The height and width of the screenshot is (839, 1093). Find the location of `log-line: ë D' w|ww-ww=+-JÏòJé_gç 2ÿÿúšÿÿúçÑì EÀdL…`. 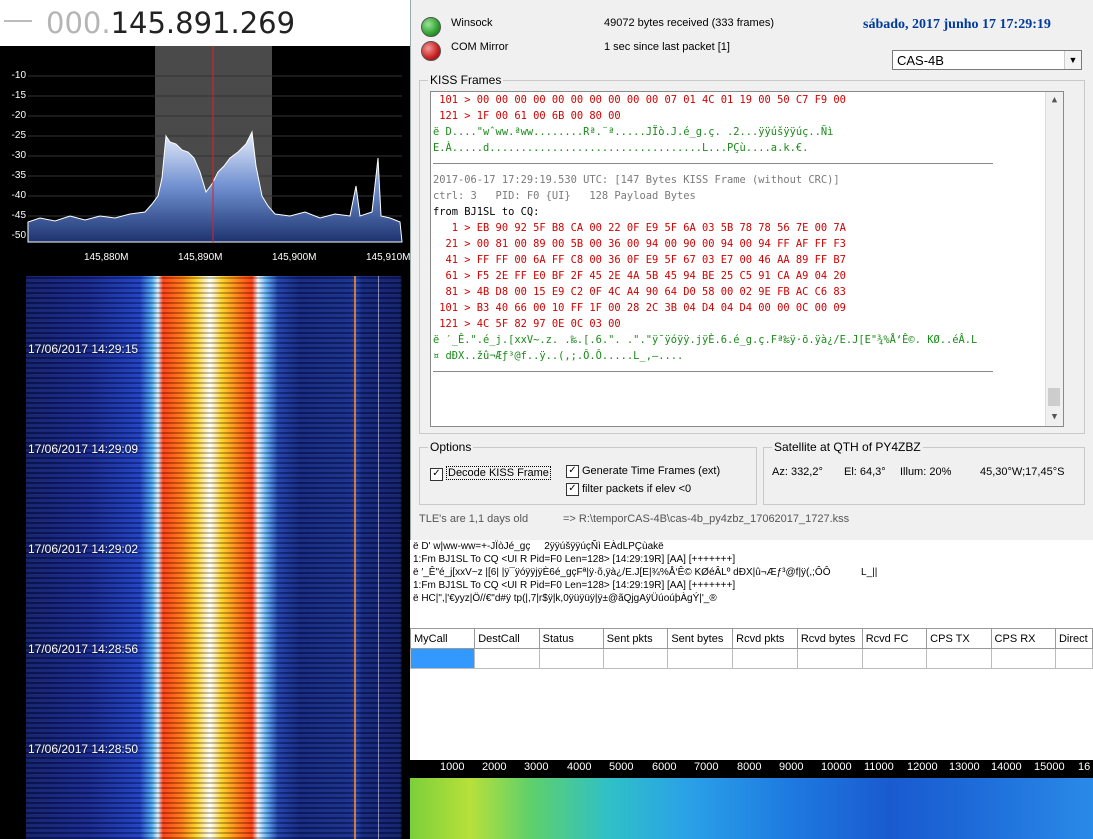

log-line: ë D' w|ww-ww=+-JÏòJé_gç 2ÿÿúšÿÿúçÑì EÀdL… is located at coordinates (538, 546).